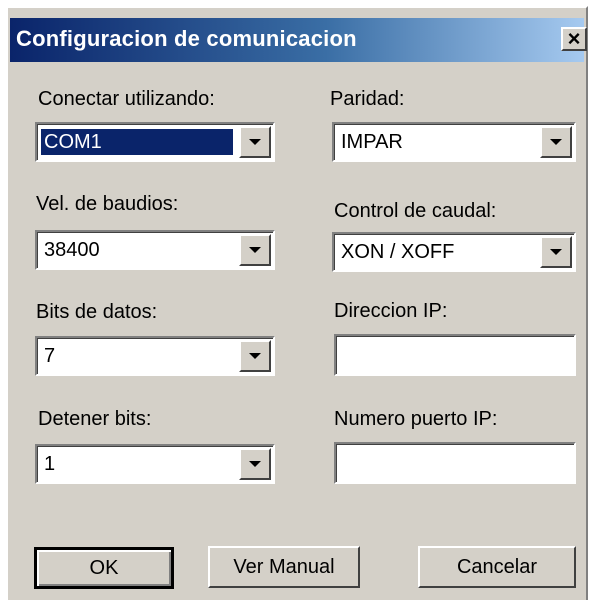 The width and height of the screenshot is (594, 600). I want to click on view-manual-button-label: Ver Manual, so click(284, 566).